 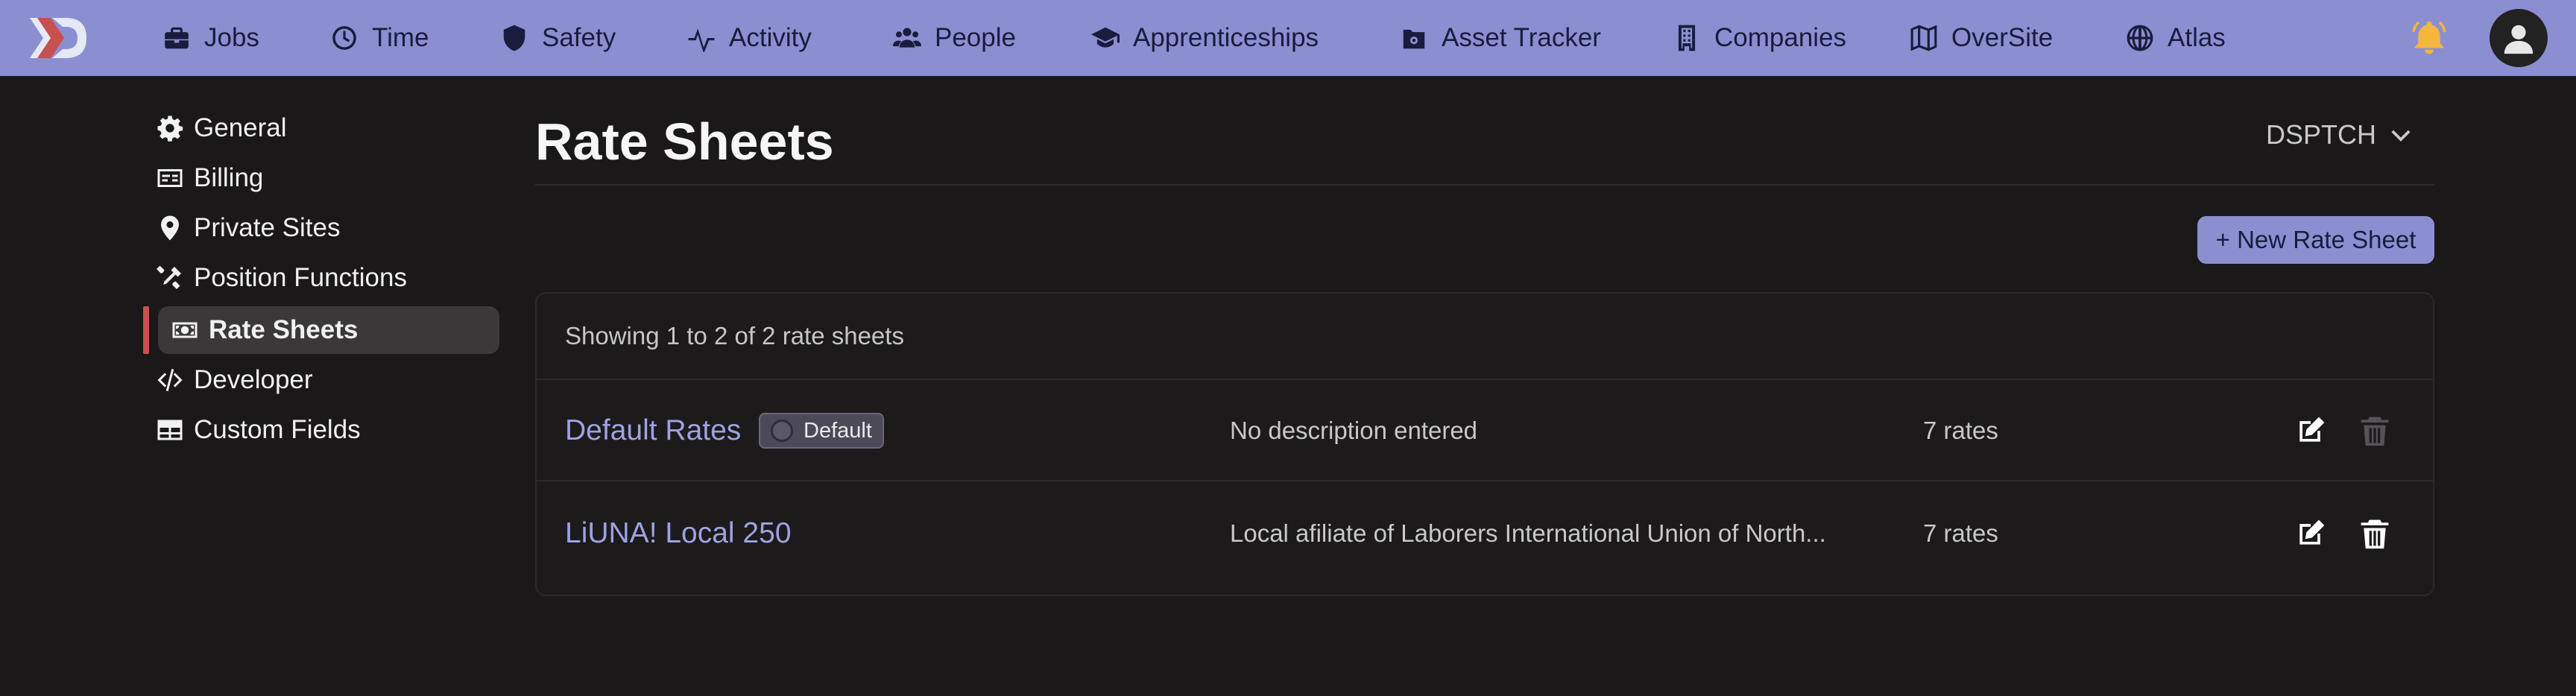 I want to click on gear-icon, so click(x=170, y=129).